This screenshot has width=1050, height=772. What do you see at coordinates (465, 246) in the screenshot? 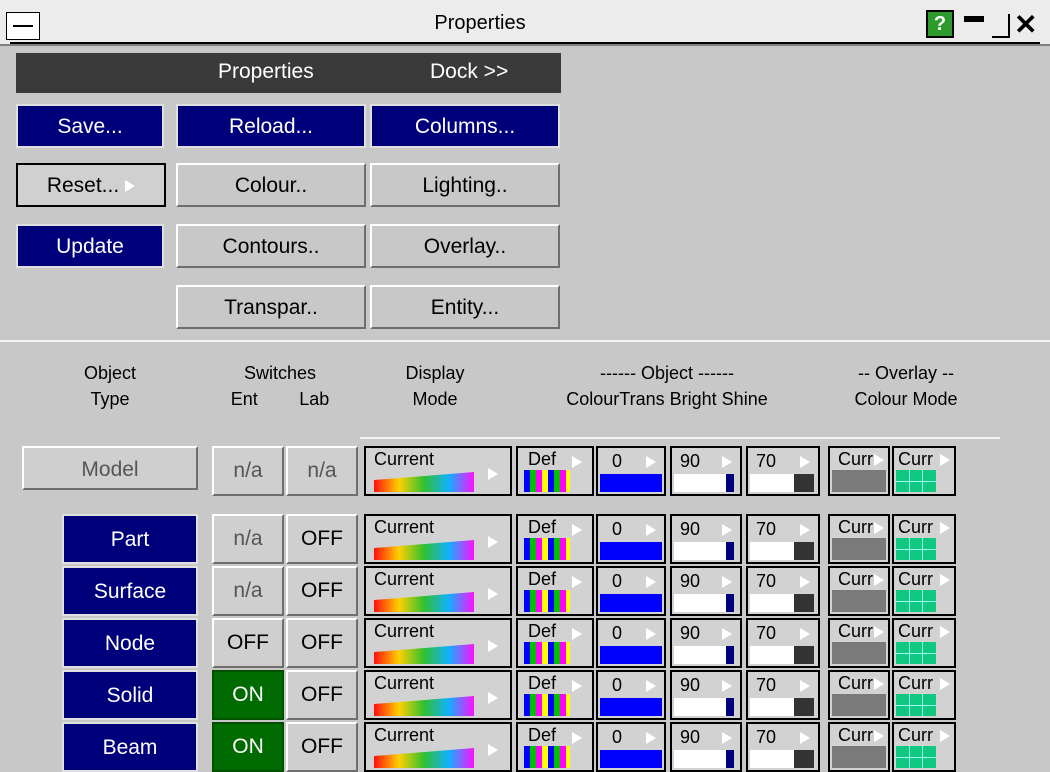
I see `overlay-button: Overlay..` at bounding box center [465, 246].